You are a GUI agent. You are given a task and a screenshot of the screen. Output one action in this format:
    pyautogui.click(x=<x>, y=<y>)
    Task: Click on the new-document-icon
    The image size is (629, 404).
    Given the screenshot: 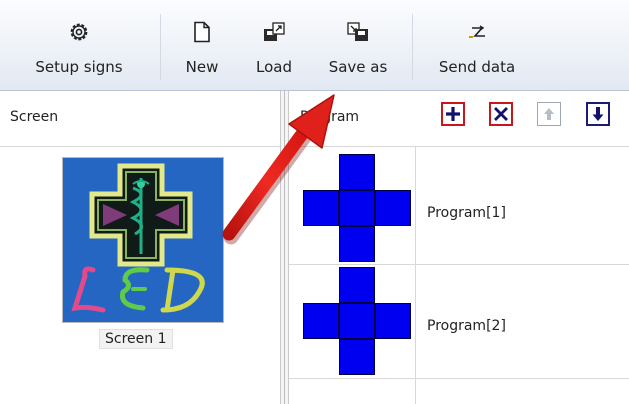 What is the action you would take?
    pyautogui.click(x=202, y=32)
    